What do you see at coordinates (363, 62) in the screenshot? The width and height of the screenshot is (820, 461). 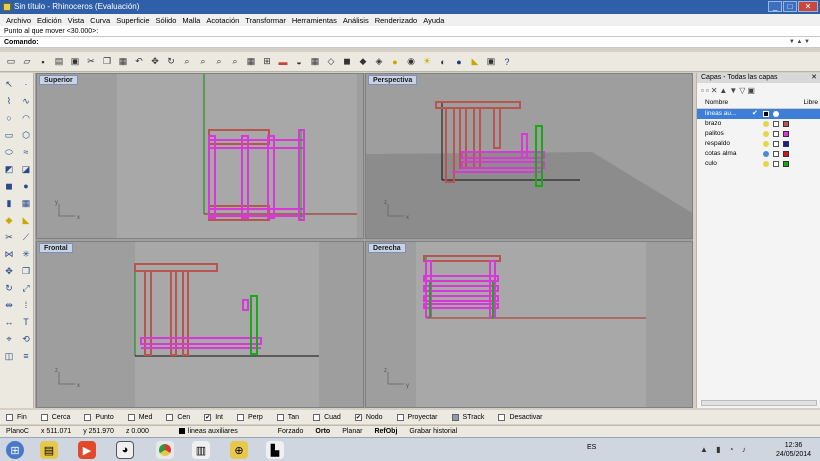 I see `rendered-icon: ◆` at bounding box center [363, 62].